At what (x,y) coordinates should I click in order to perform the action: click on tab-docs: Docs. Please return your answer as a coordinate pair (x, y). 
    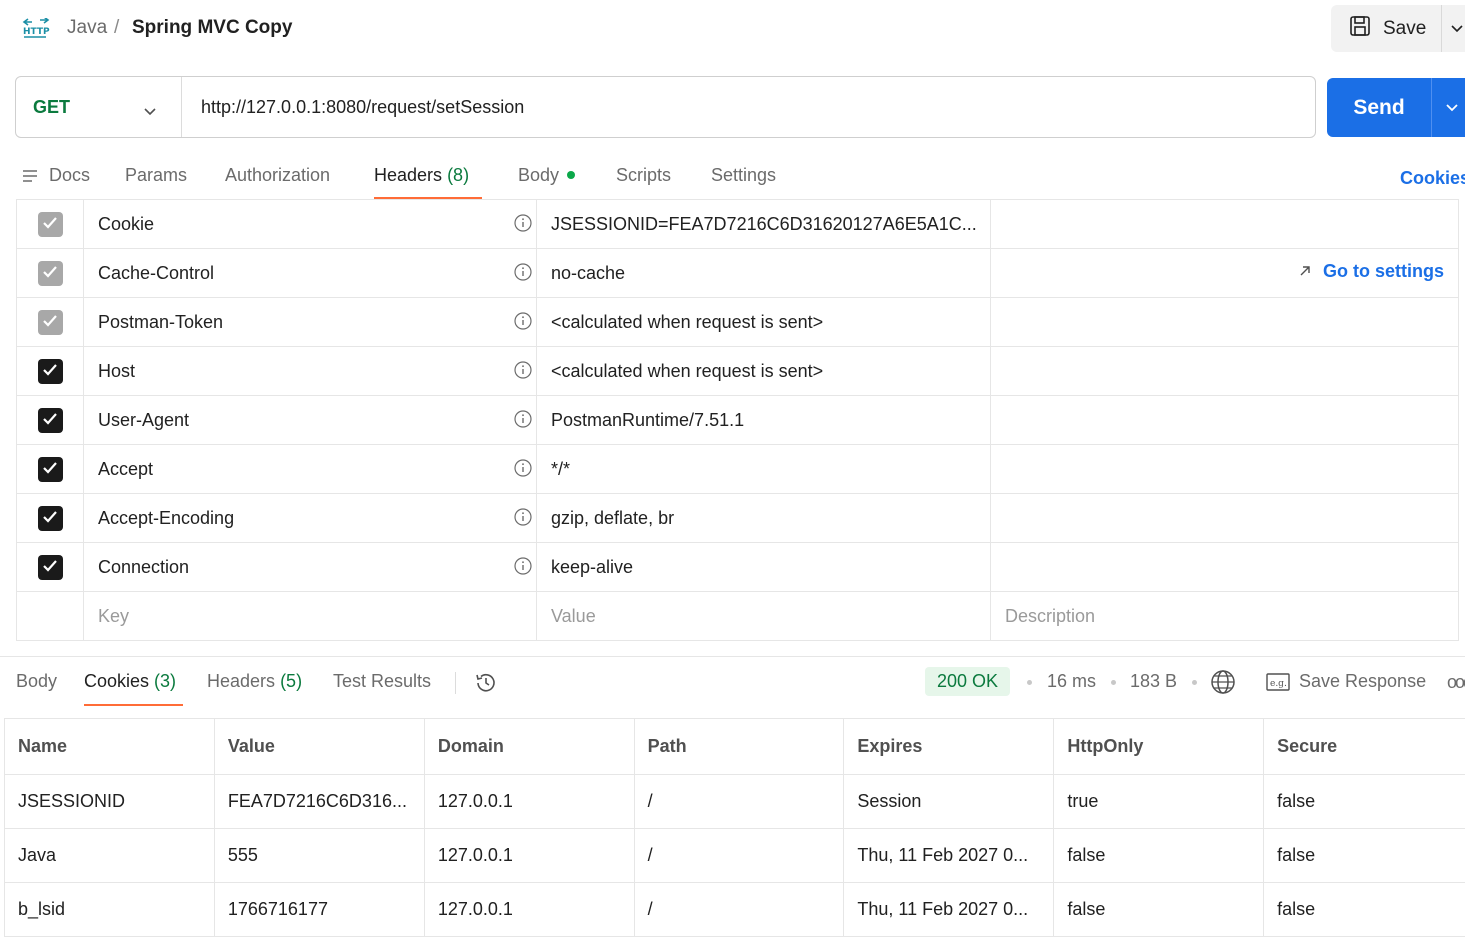
    Looking at the image, I should click on (56, 175).